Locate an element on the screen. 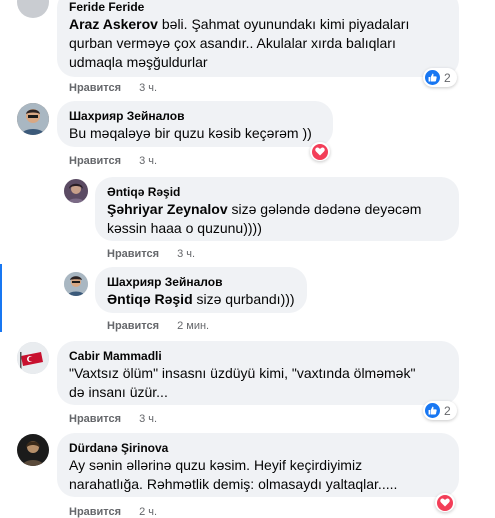  comment-text: Bu məqaləyə bir quzu kəsib keçərəm )) is located at coordinates (190, 133).